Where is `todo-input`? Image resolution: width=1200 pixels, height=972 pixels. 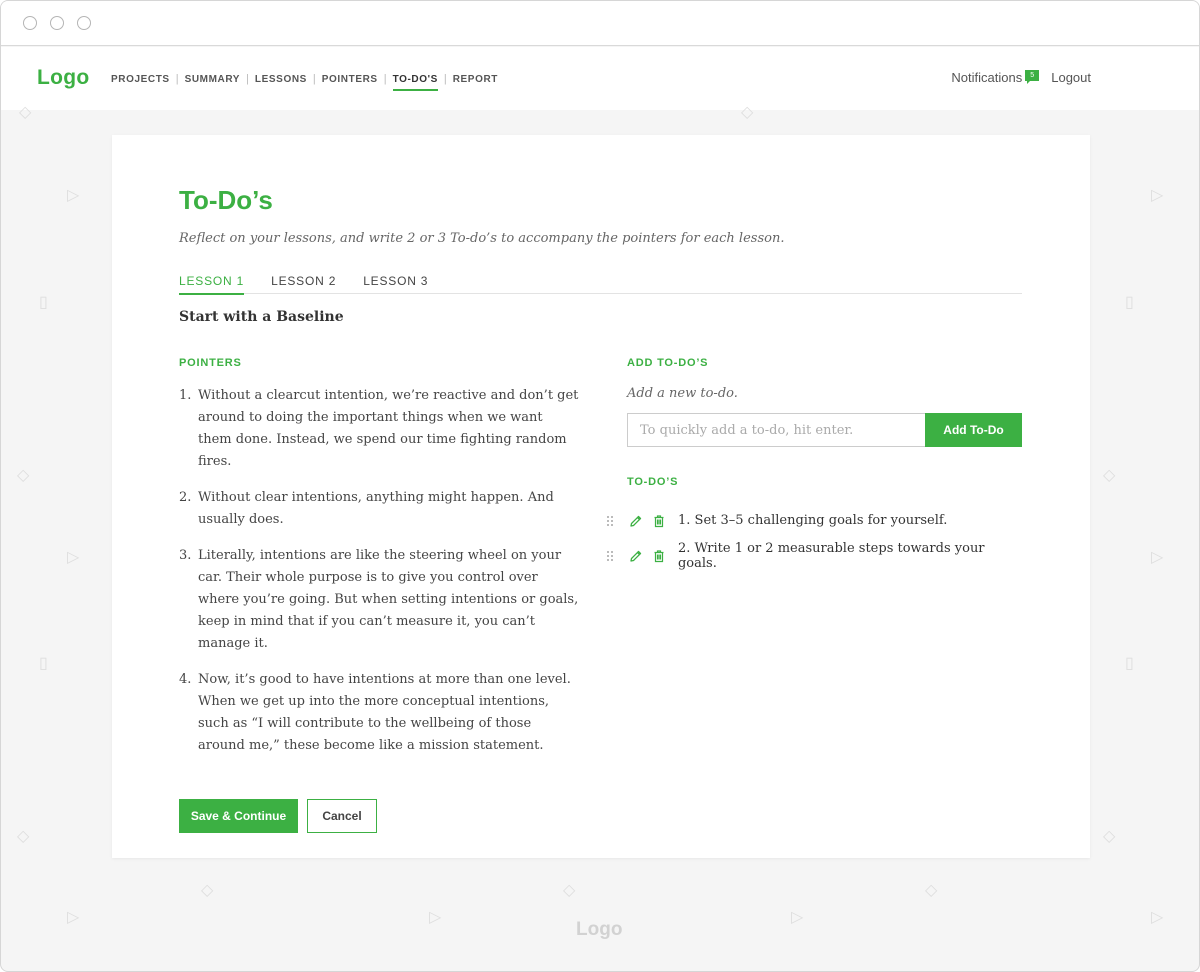 todo-input is located at coordinates (776, 430).